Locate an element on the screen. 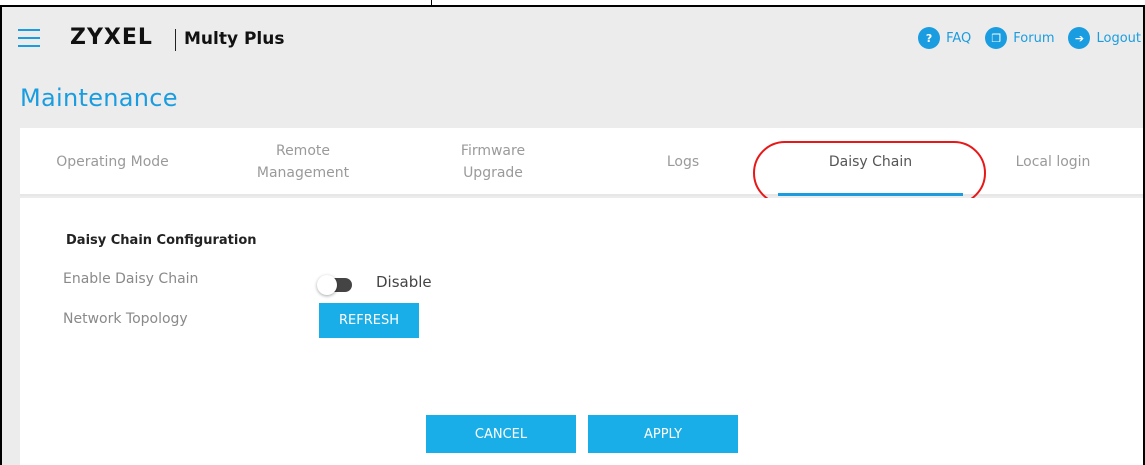 The height and width of the screenshot is (465, 1145). page-title: Maintenance is located at coordinates (99, 98).